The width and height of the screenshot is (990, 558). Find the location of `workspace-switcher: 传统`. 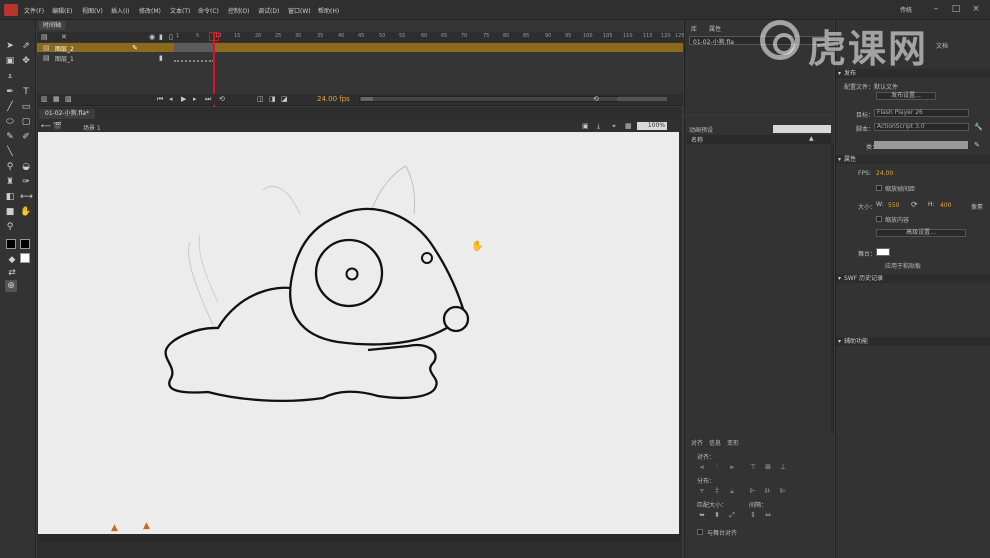

workspace-switcher: 传统 is located at coordinates (906, 9).